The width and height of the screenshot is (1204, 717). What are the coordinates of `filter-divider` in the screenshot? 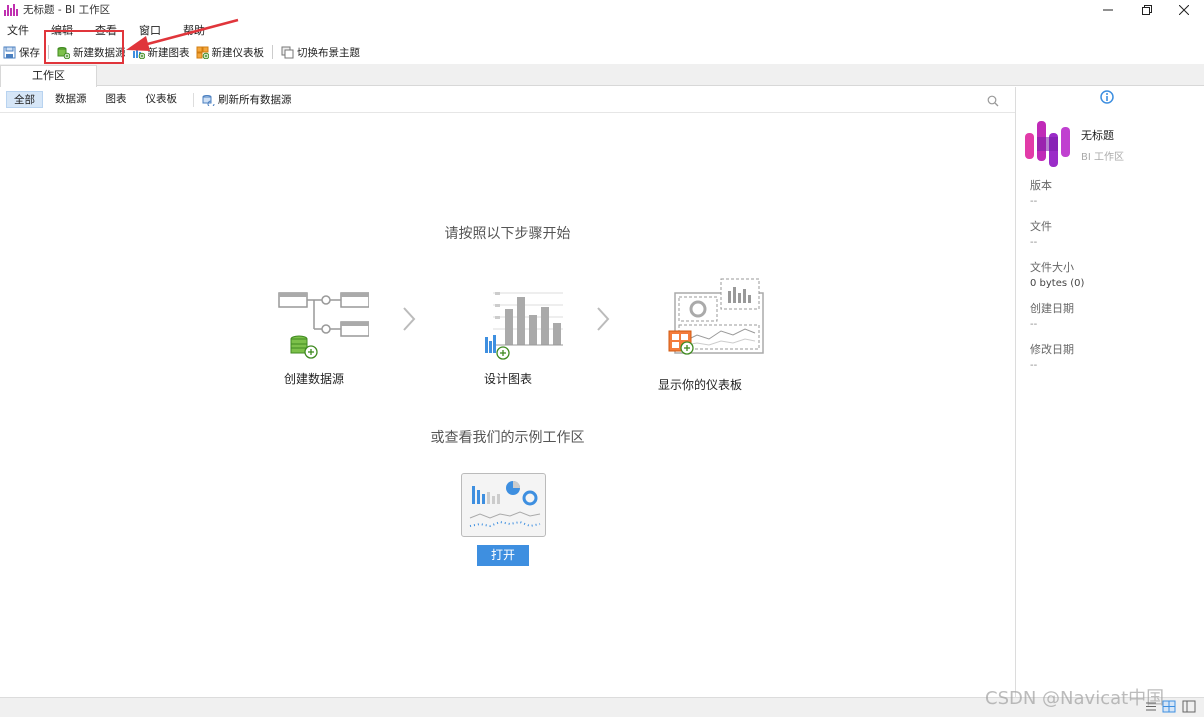 It's located at (193, 99).